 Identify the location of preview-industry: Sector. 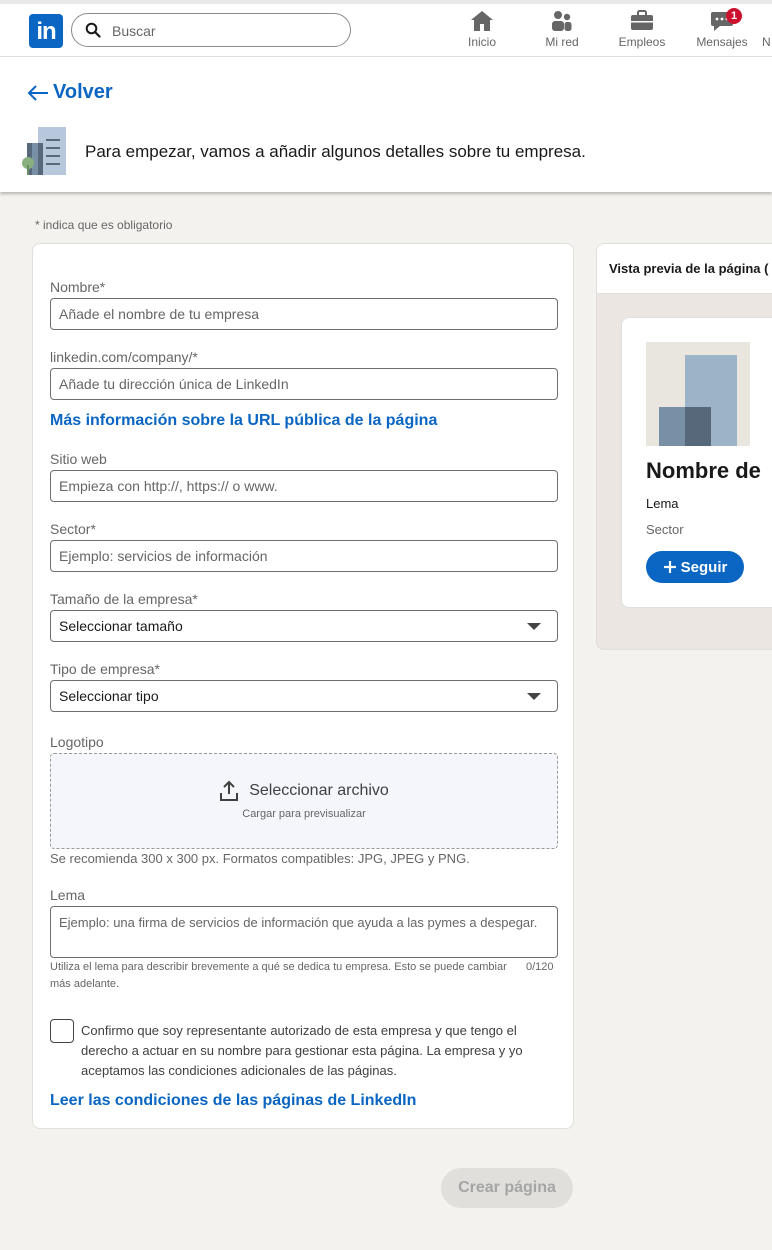
(665, 529).